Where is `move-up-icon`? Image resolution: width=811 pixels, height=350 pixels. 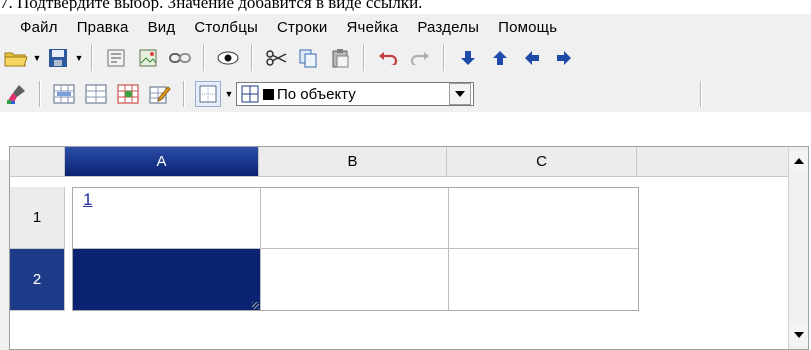
move-up-icon is located at coordinates (500, 58).